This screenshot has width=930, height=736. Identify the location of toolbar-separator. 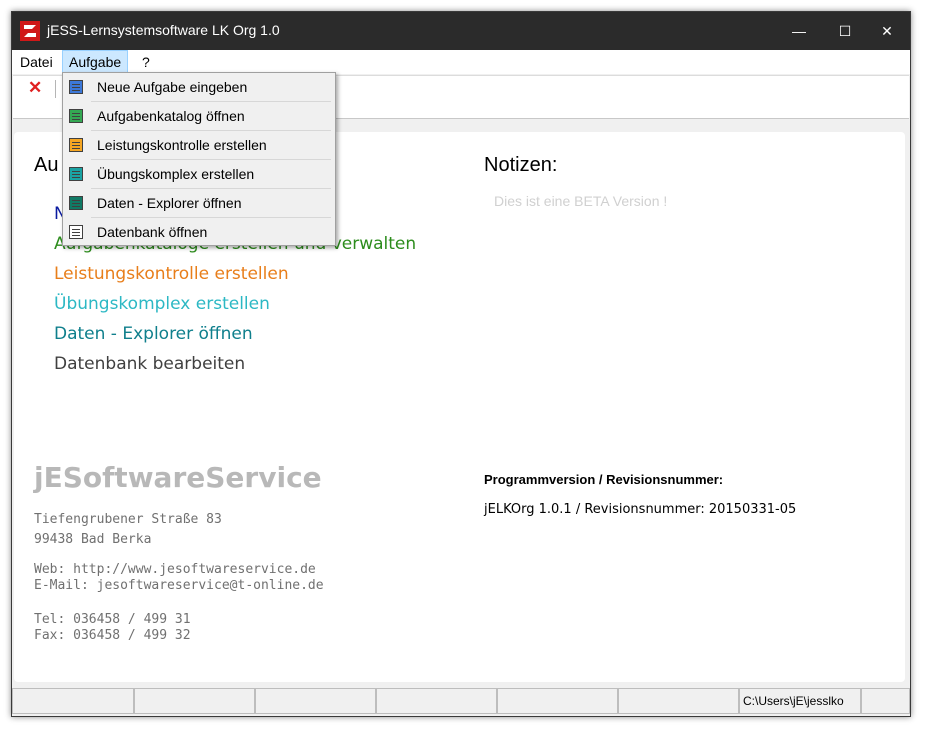
(55, 89).